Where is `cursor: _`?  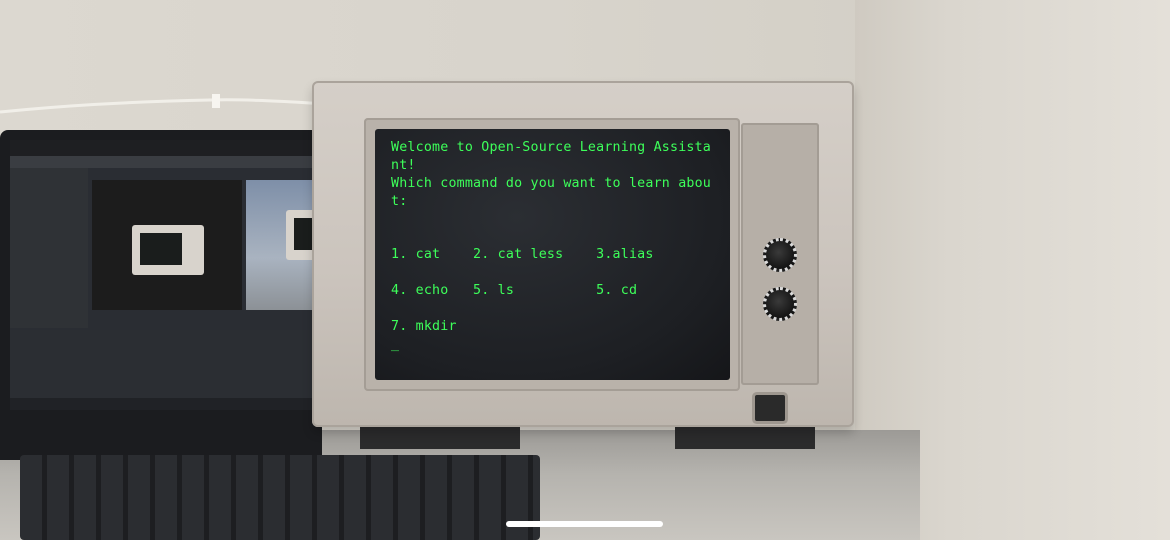
cursor: _ is located at coordinates (395, 344).